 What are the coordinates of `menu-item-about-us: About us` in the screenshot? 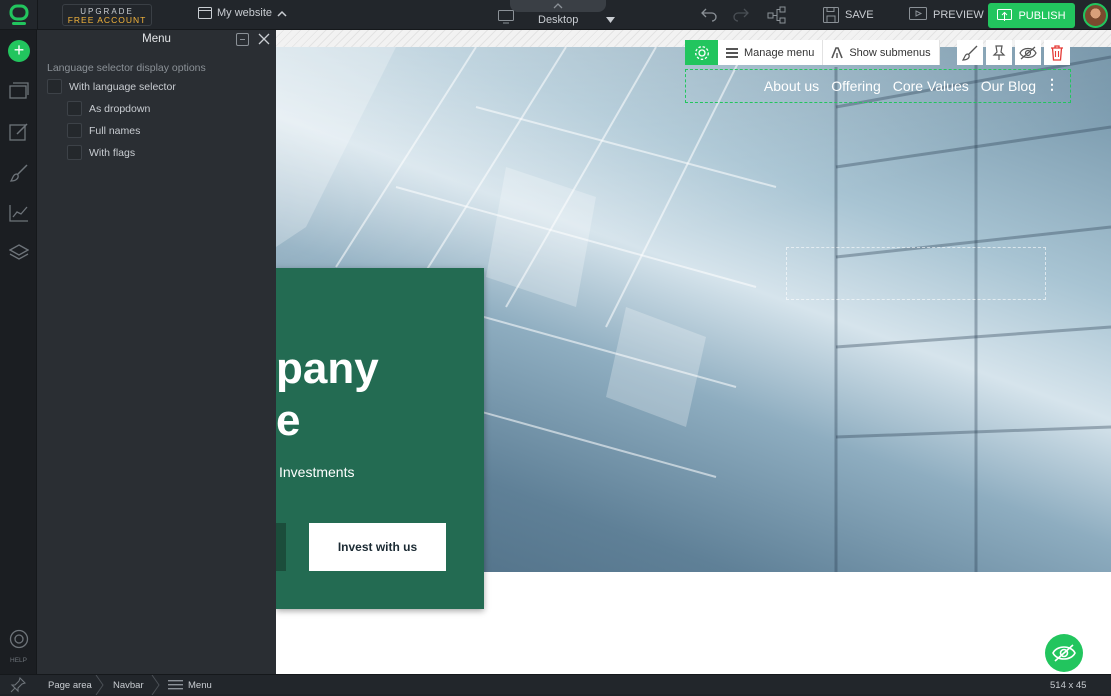 It's located at (791, 86).